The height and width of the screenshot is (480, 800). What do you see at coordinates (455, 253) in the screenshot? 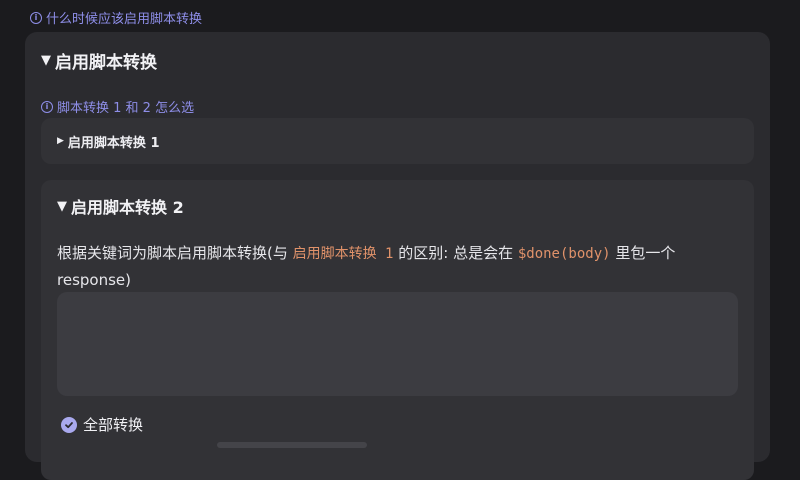
I see `desc-text: 的区别: 总是会在` at bounding box center [455, 253].